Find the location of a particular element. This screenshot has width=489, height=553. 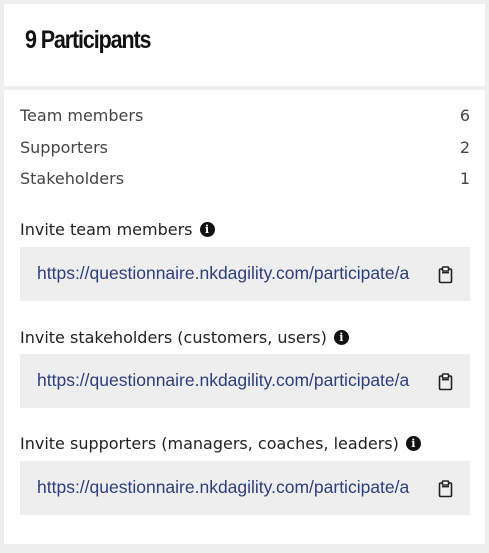

stat-label: Team members is located at coordinates (82, 115).